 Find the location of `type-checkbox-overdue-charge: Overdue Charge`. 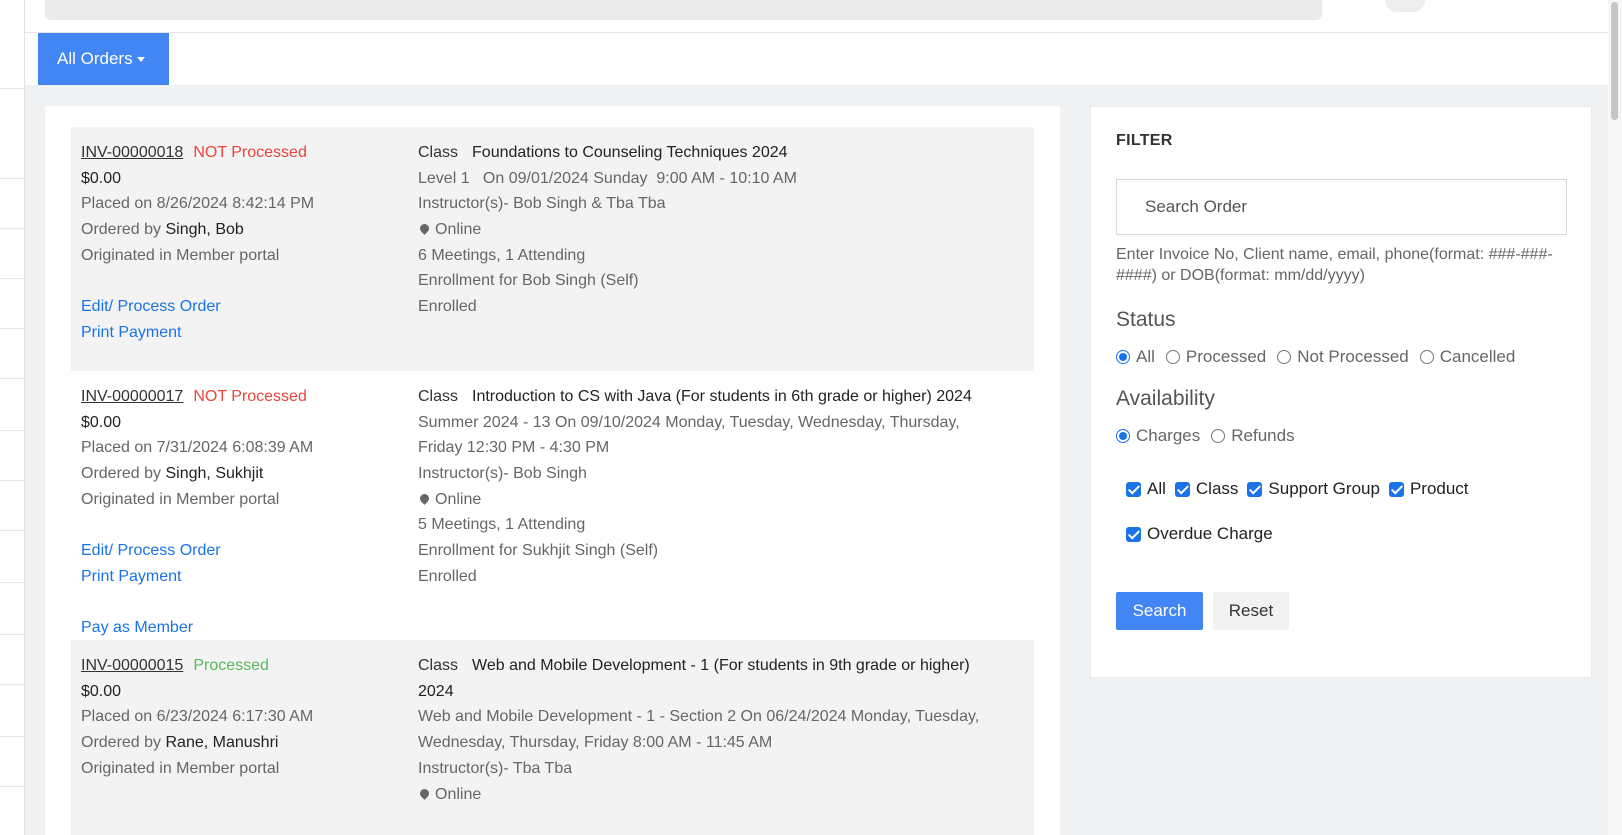

type-checkbox-overdue-charge: Overdue Charge is located at coordinates (1199, 534).